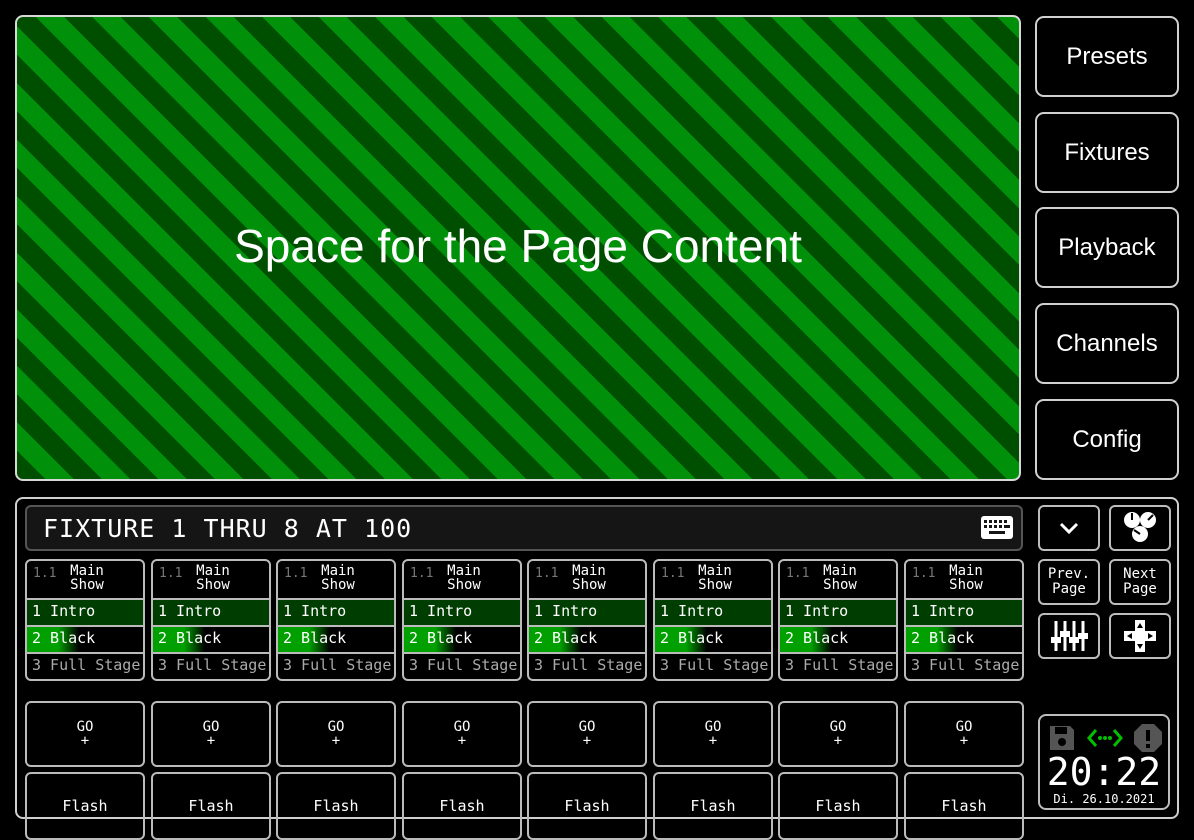 Image resolution: width=1194 pixels, height=840 pixels. I want to click on prev-page-label-1: Prev., so click(1069, 574).